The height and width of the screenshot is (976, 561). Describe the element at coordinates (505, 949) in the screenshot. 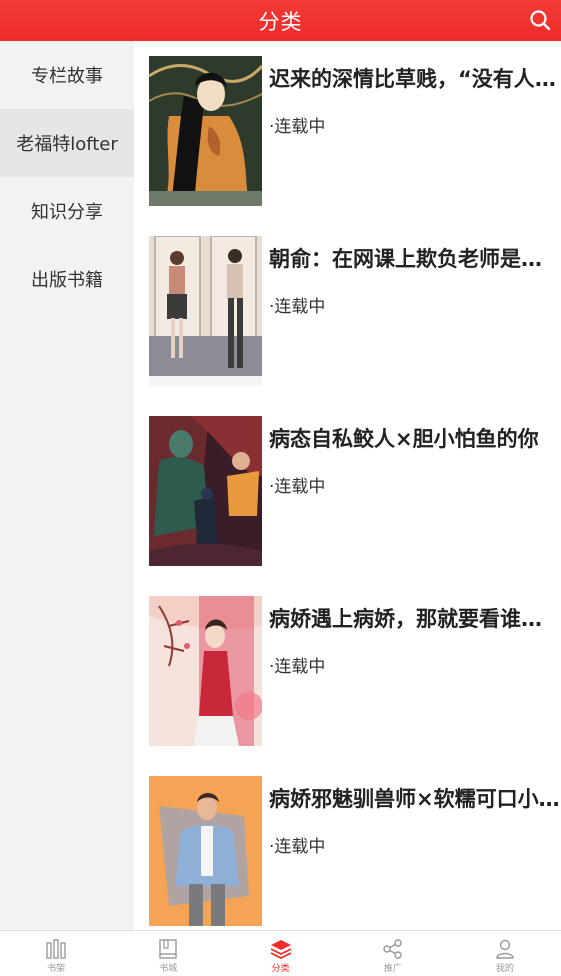

I see `user-icon` at that location.